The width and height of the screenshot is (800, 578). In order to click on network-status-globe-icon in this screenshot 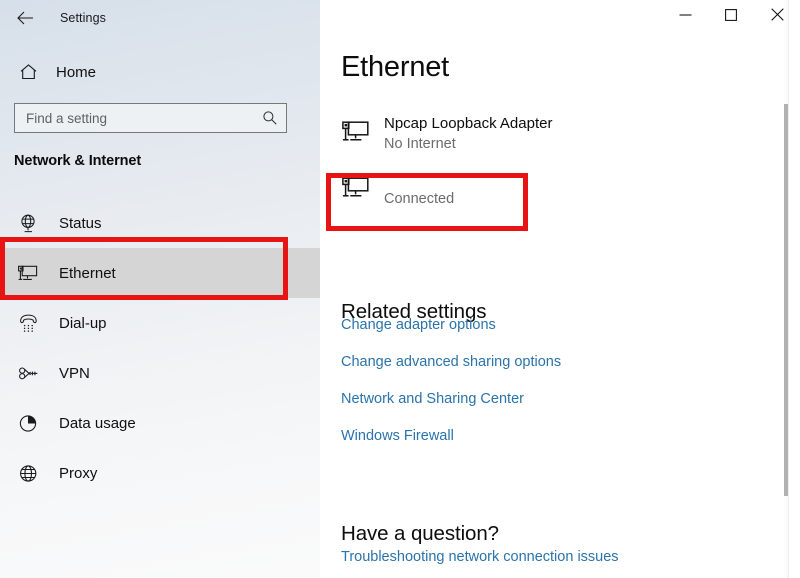, I will do `click(28, 223)`.